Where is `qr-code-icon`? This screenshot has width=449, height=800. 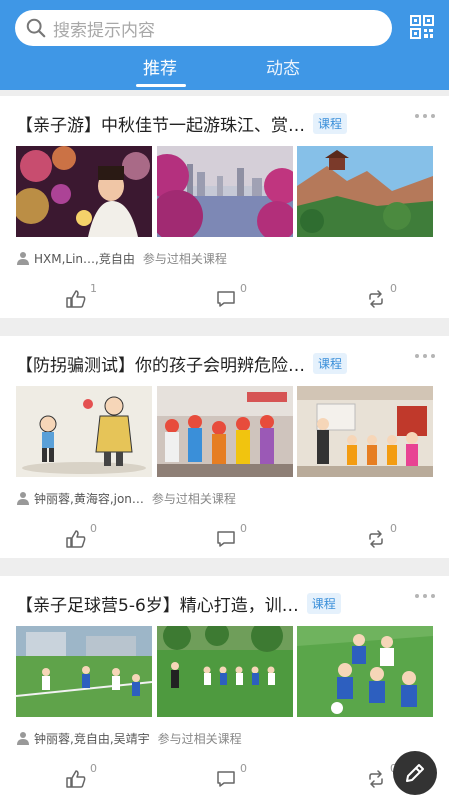
qr-code-icon is located at coordinates (422, 27).